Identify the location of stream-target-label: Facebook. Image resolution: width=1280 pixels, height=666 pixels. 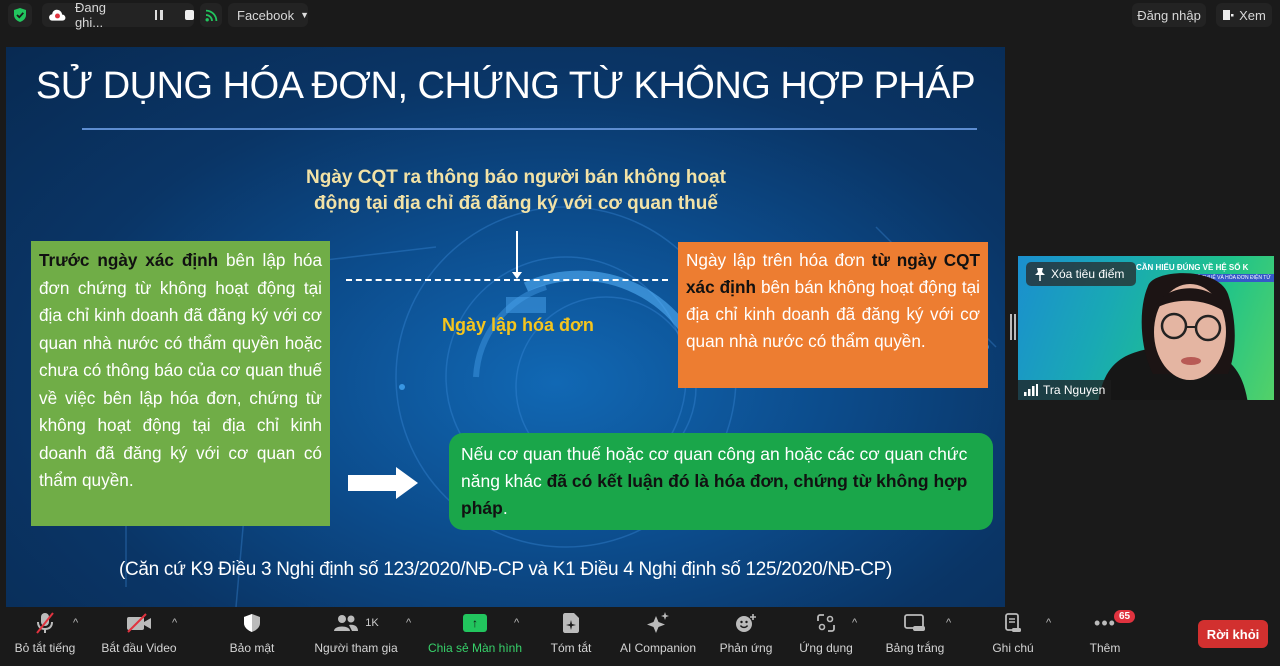
(266, 15).